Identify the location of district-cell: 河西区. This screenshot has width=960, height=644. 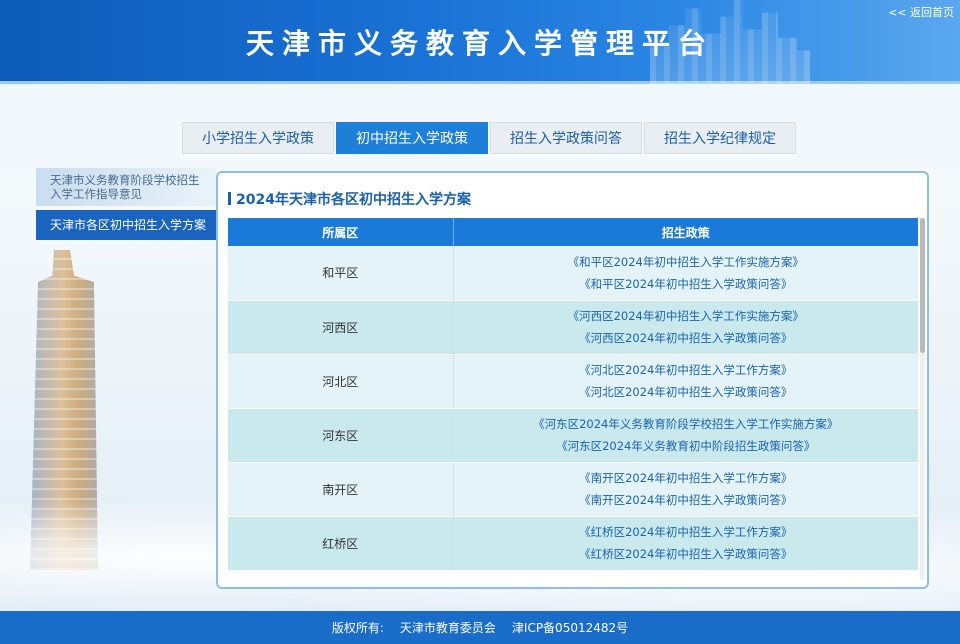
(341, 327).